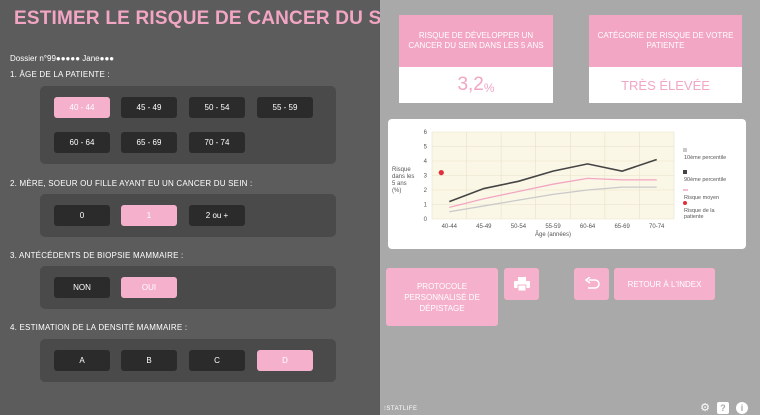 Image resolution: width=760 pixels, height=415 pixels. Describe the element at coordinates (553, 227) in the screenshot. I see `x-tick-label: 55-59` at that location.